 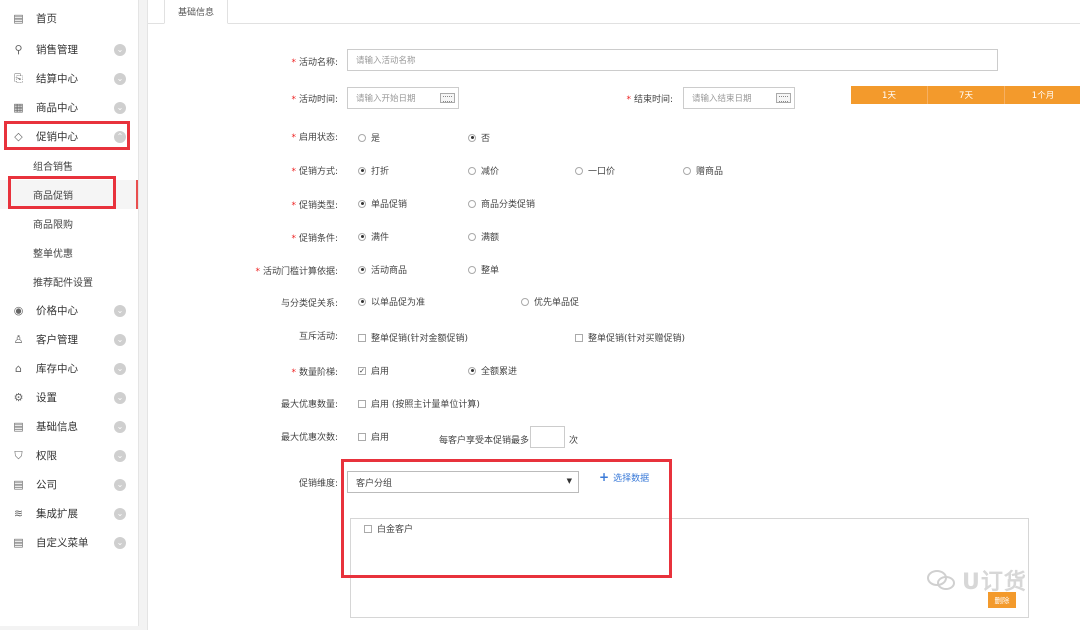 I want to click on sidebar-subitem-accessories: 推荐配件设置, so click(x=69, y=281).